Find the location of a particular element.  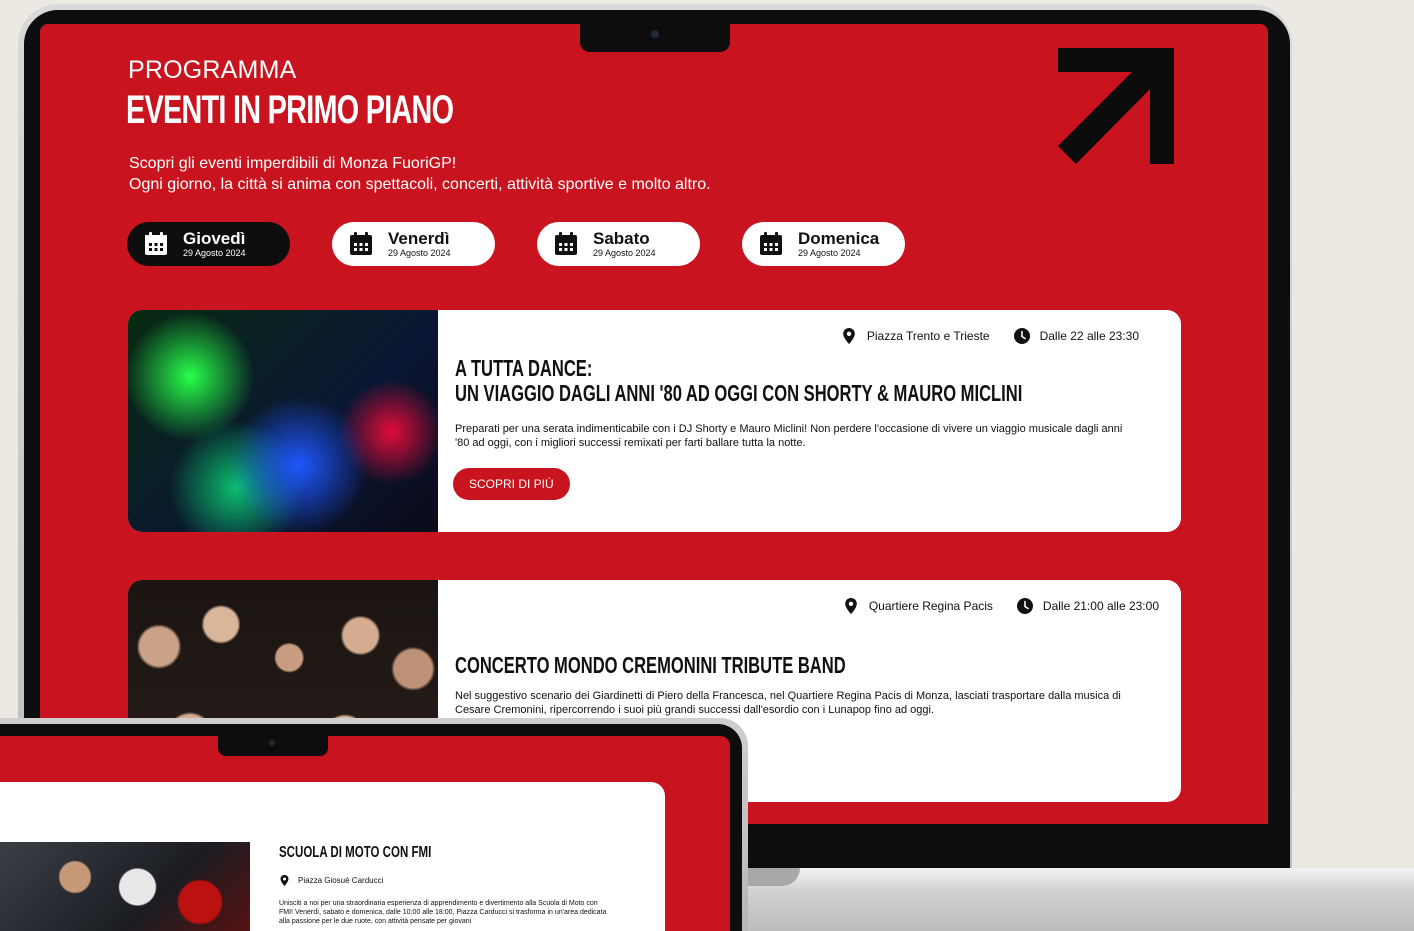

page-title: EVENTI IN PRIMO PIANO is located at coordinates (290, 110).